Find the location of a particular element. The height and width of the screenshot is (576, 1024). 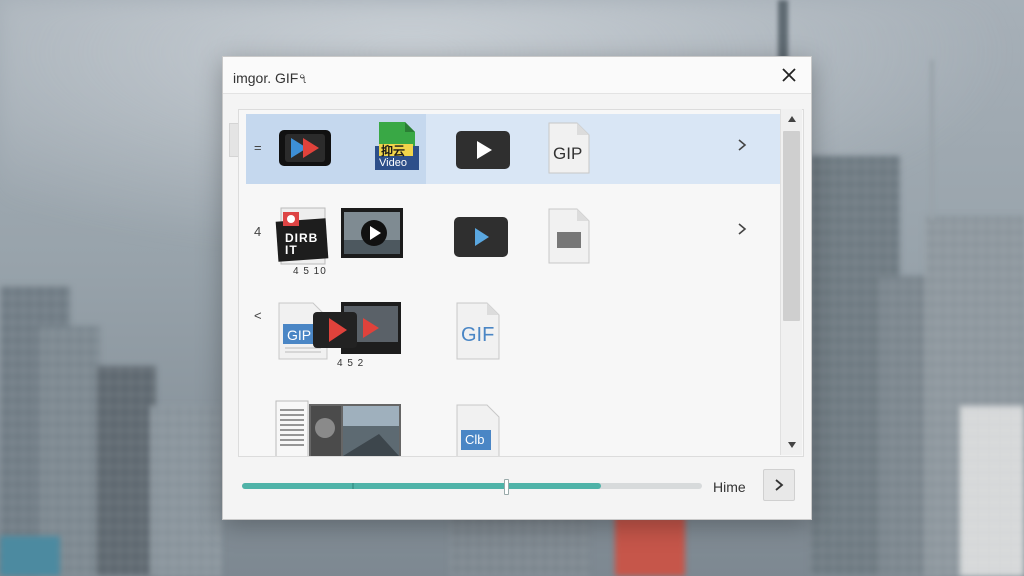

text-document-icon is located at coordinates (292, 428).